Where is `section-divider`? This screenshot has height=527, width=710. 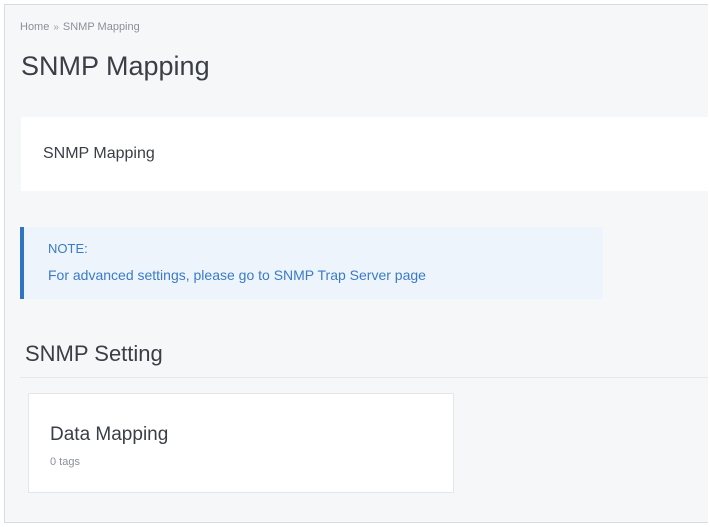 section-divider is located at coordinates (364, 377).